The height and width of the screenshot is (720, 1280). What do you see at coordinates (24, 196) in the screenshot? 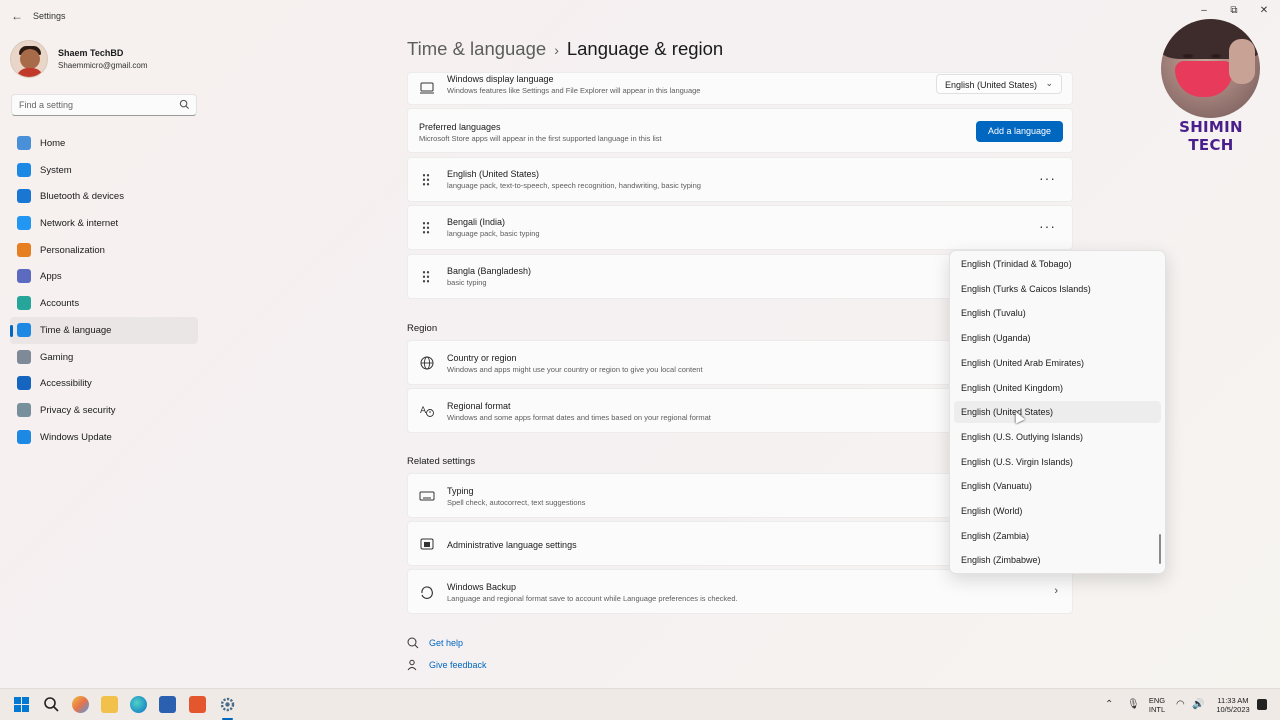
I see `bluetooth-icon` at bounding box center [24, 196].